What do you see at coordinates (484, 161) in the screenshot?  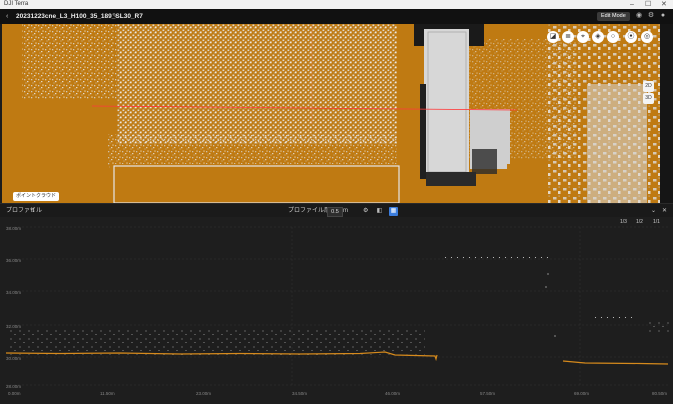 I see `shed-shadow` at bounding box center [484, 161].